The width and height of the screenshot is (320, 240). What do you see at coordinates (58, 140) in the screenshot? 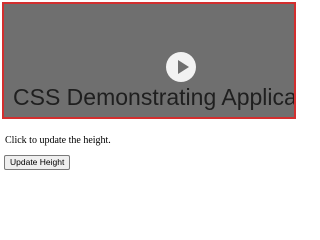
I see `instruction-text: Click to update the height.` at bounding box center [58, 140].